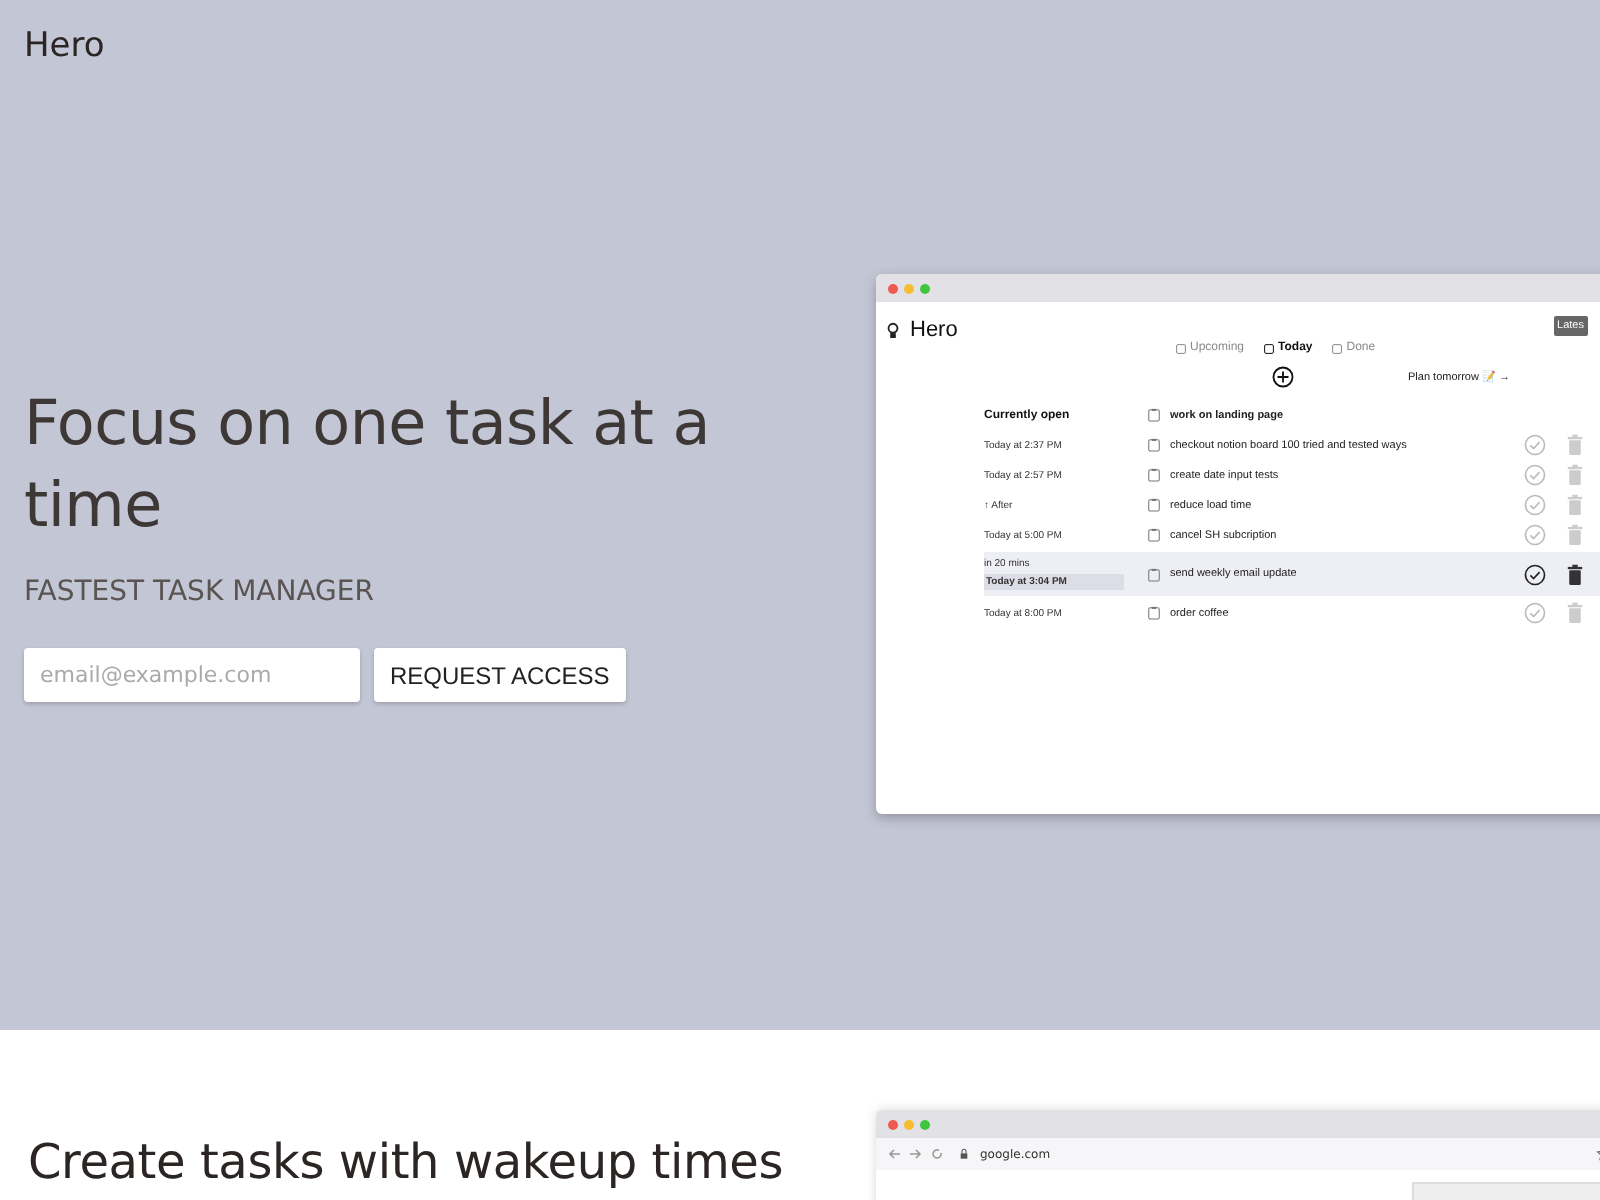  I want to click on app-logo: Hero, so click(934, 330).